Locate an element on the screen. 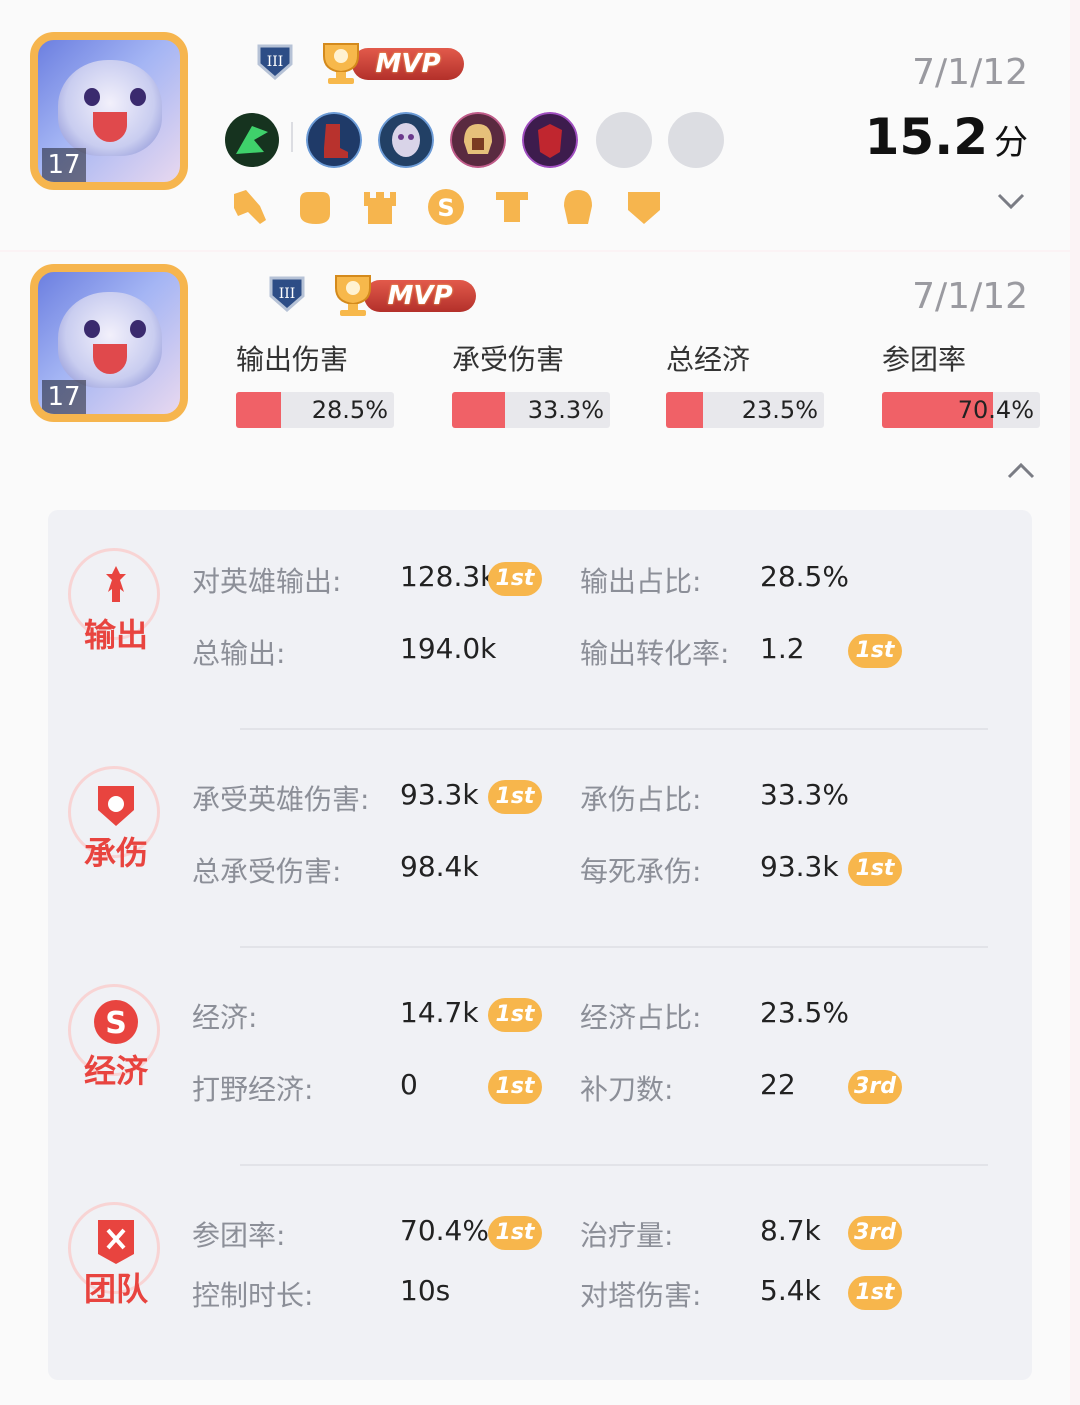  team-banner-icon: 团队 is located at coordinates (116, 1262).